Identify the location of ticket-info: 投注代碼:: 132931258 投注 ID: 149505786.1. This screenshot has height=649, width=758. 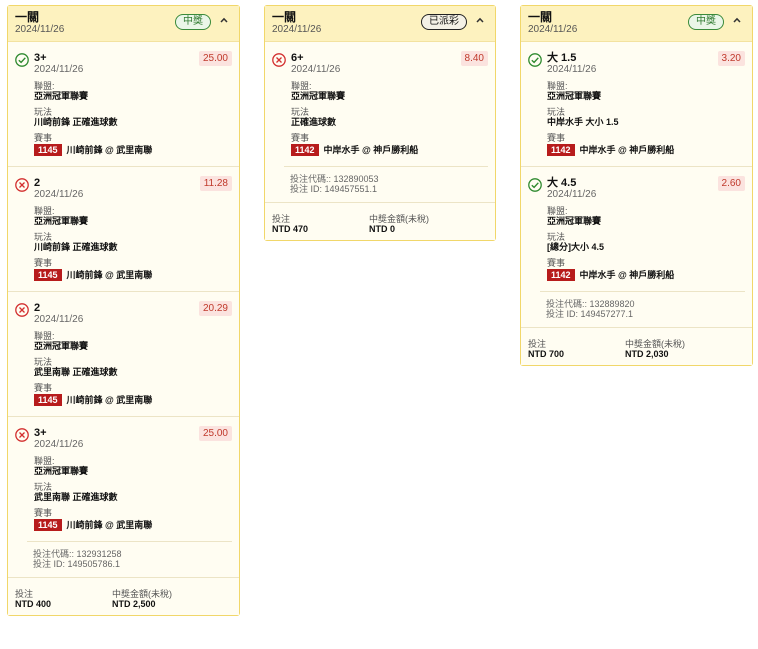
(129, 555).